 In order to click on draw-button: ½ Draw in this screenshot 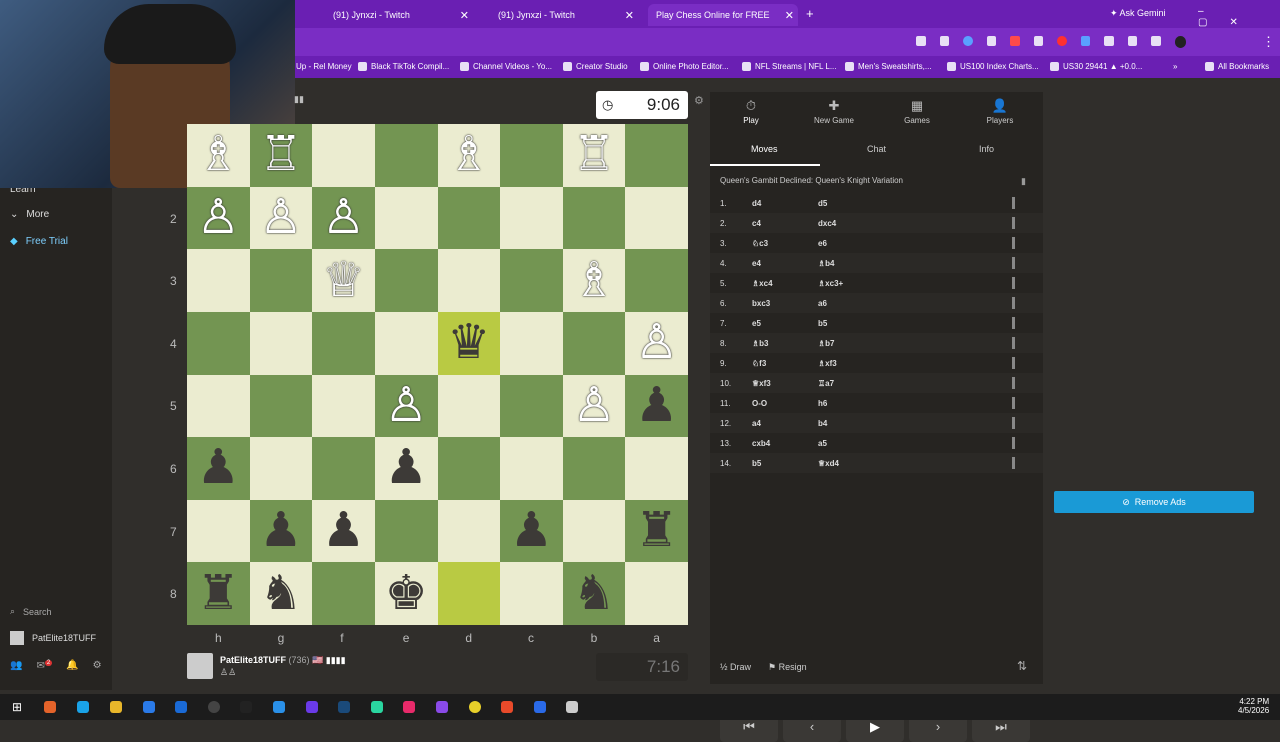, I will do `click(735, 667)`.